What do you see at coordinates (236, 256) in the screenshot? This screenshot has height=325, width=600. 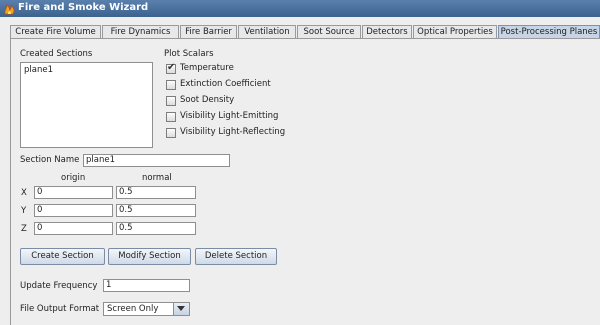 I see `delete-section-button: Delete Section` at bounding box center [236, 256].